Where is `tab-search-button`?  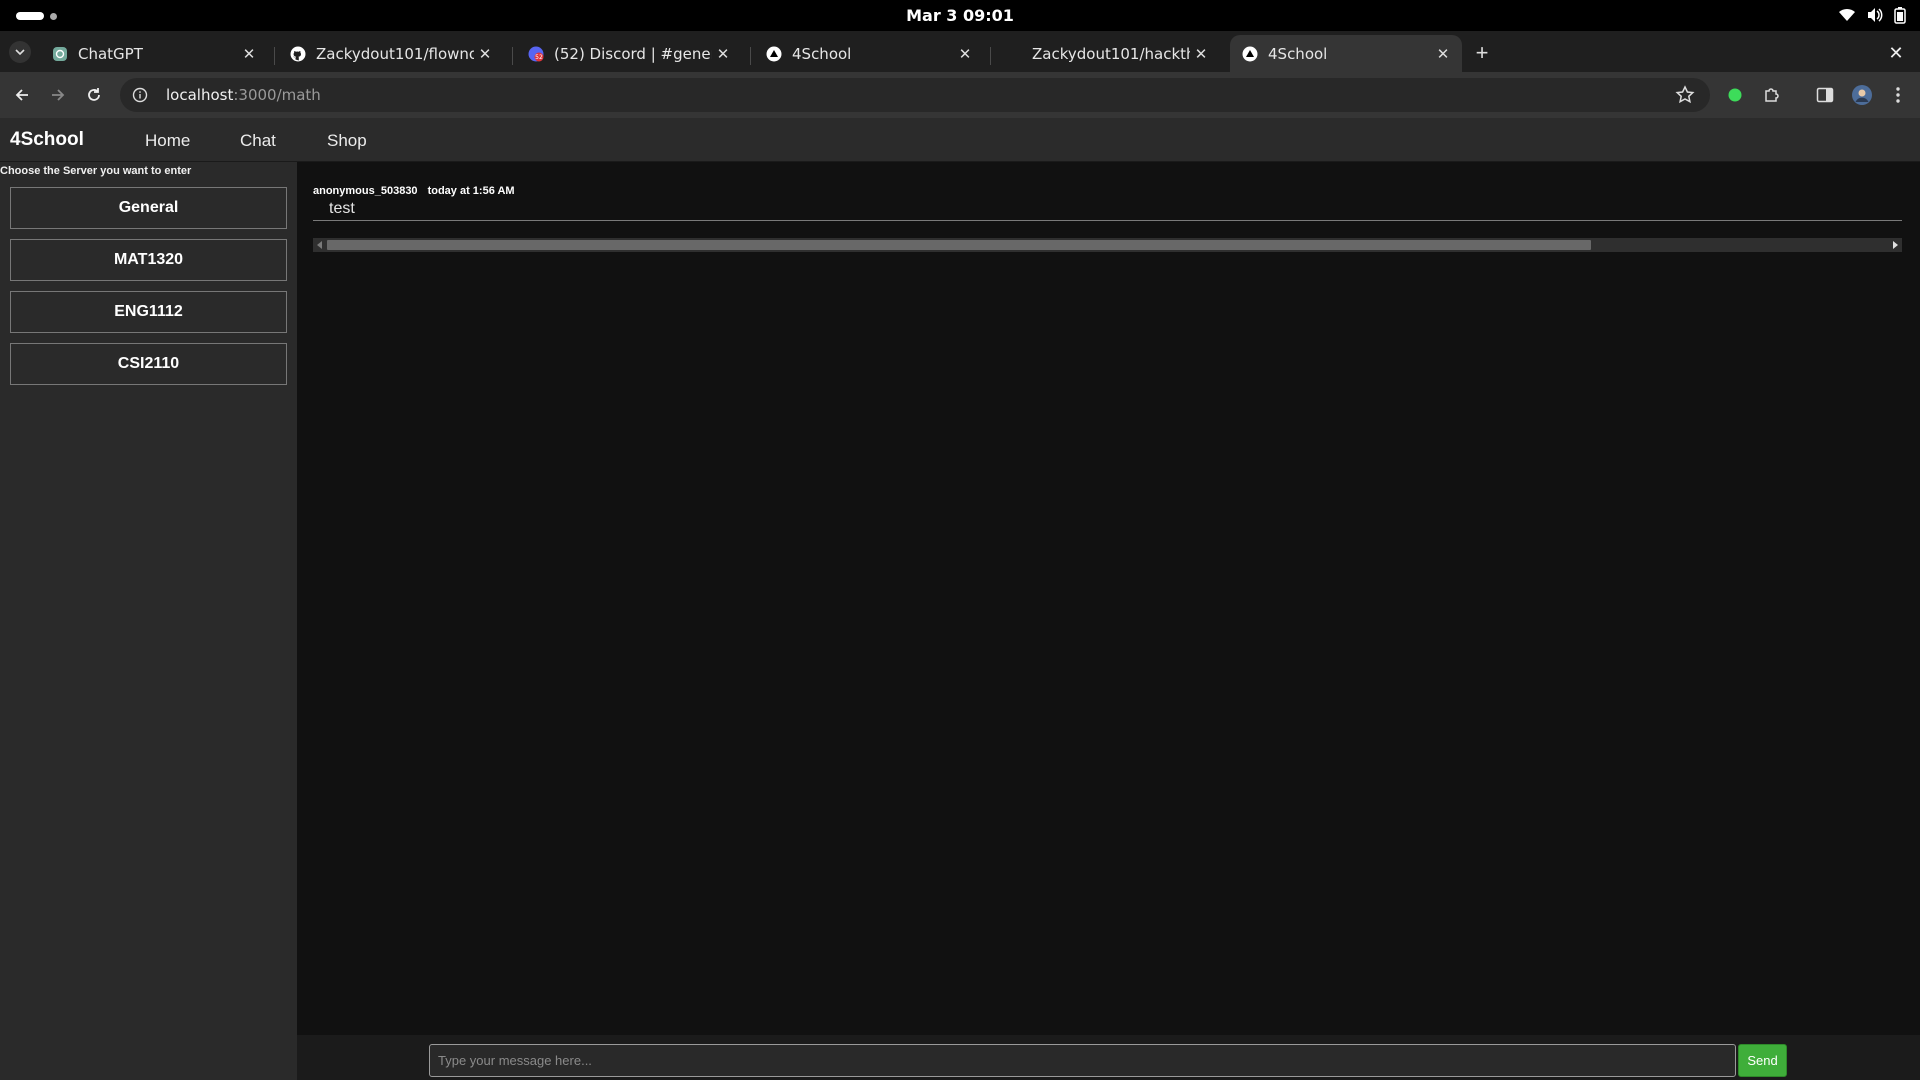
tab-search-button is located at coordinates (20, 52).